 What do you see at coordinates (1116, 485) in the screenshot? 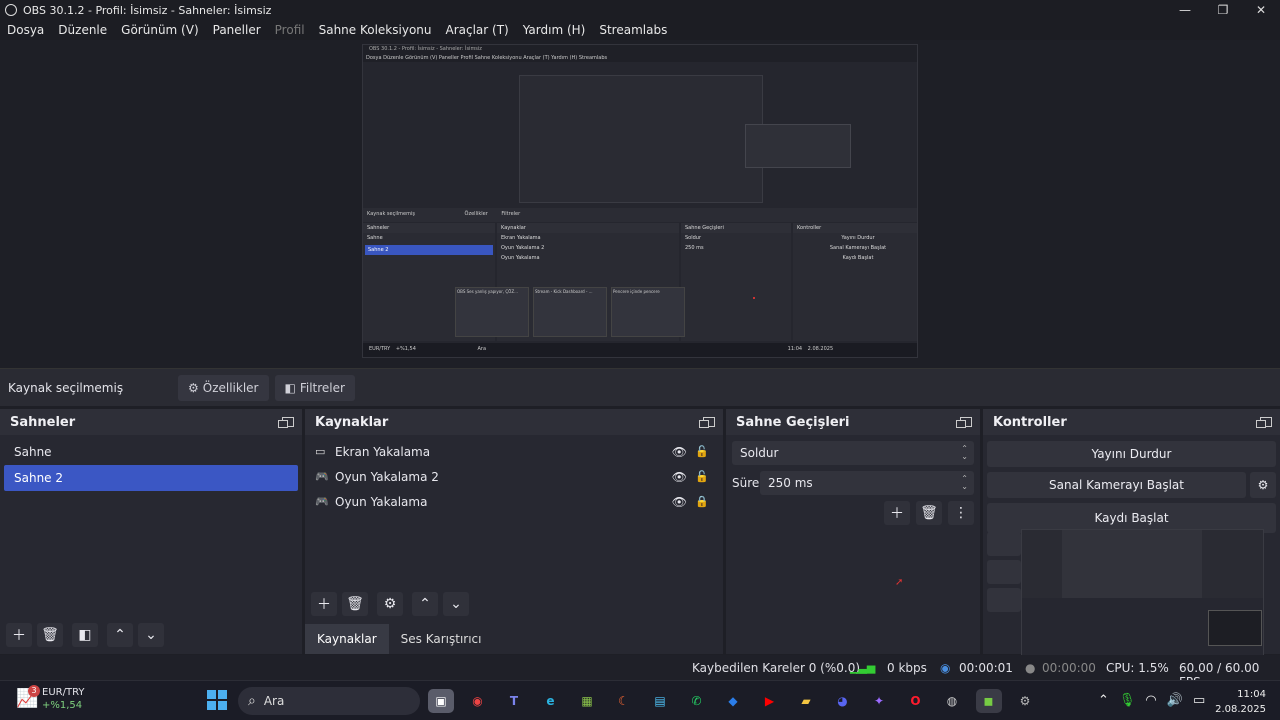
I see `start-virtualcam-button: Sanal Kamerayı Başlat` at bounding box center [1116, 485].